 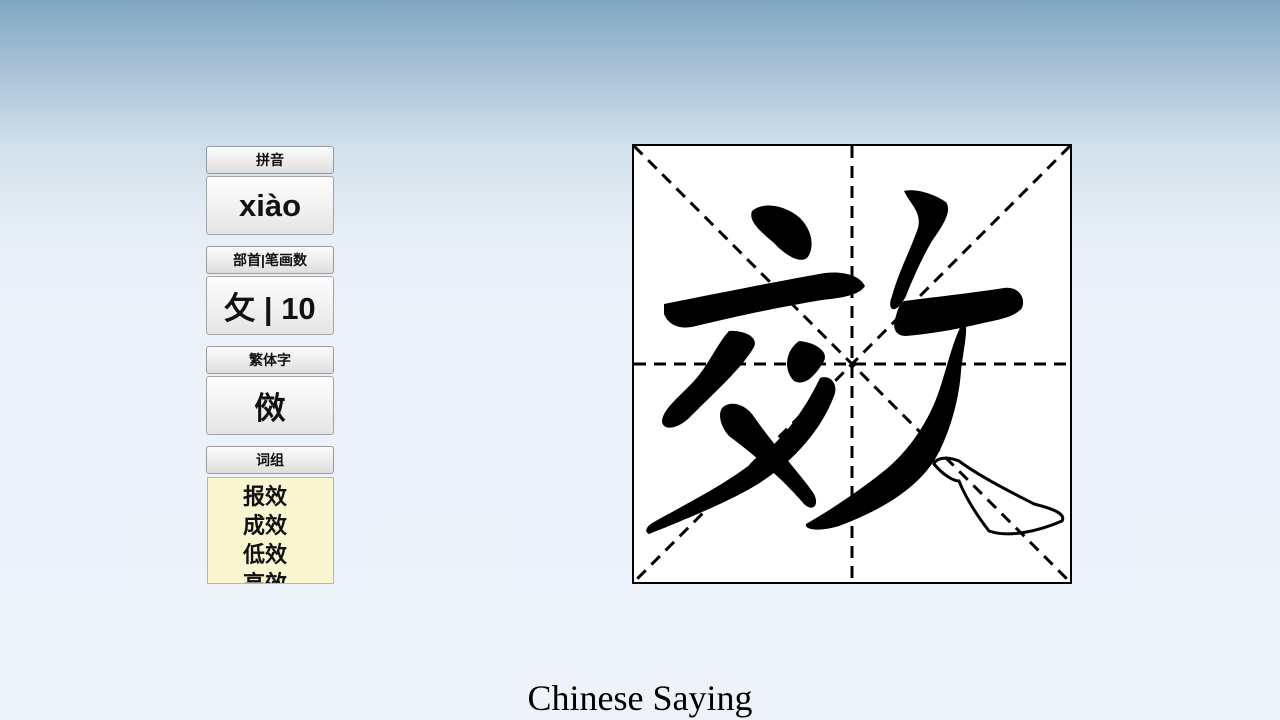 I want to click on traditional-value-box: 傚, so click(x=270, y=405).